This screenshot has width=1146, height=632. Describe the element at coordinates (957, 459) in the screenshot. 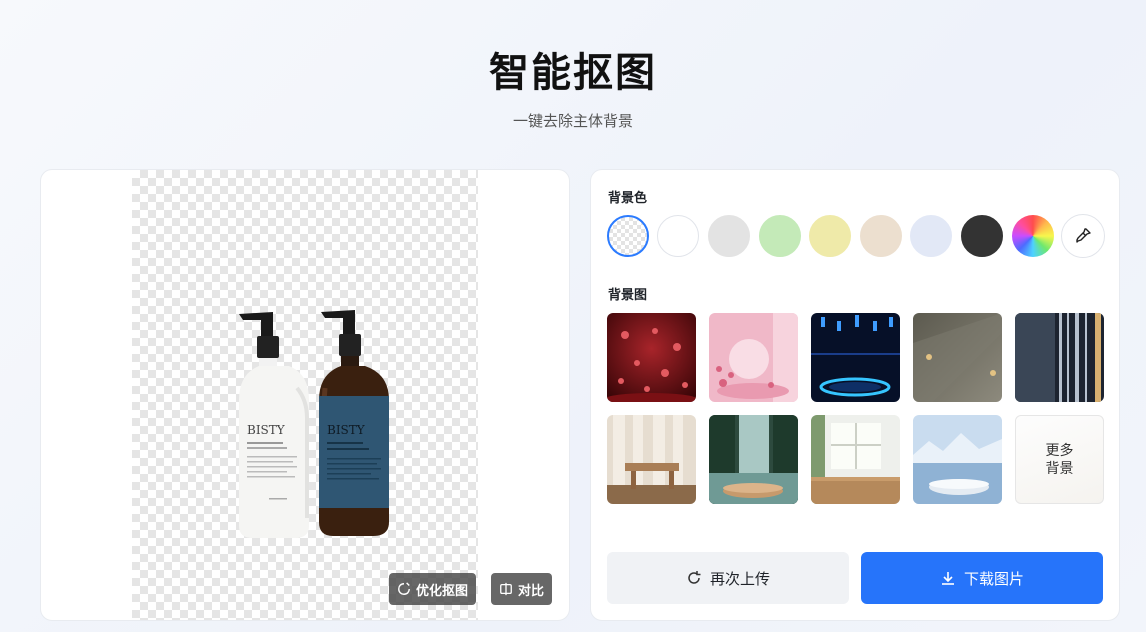

I see `bg-thumb-mountain-lake` at that location.